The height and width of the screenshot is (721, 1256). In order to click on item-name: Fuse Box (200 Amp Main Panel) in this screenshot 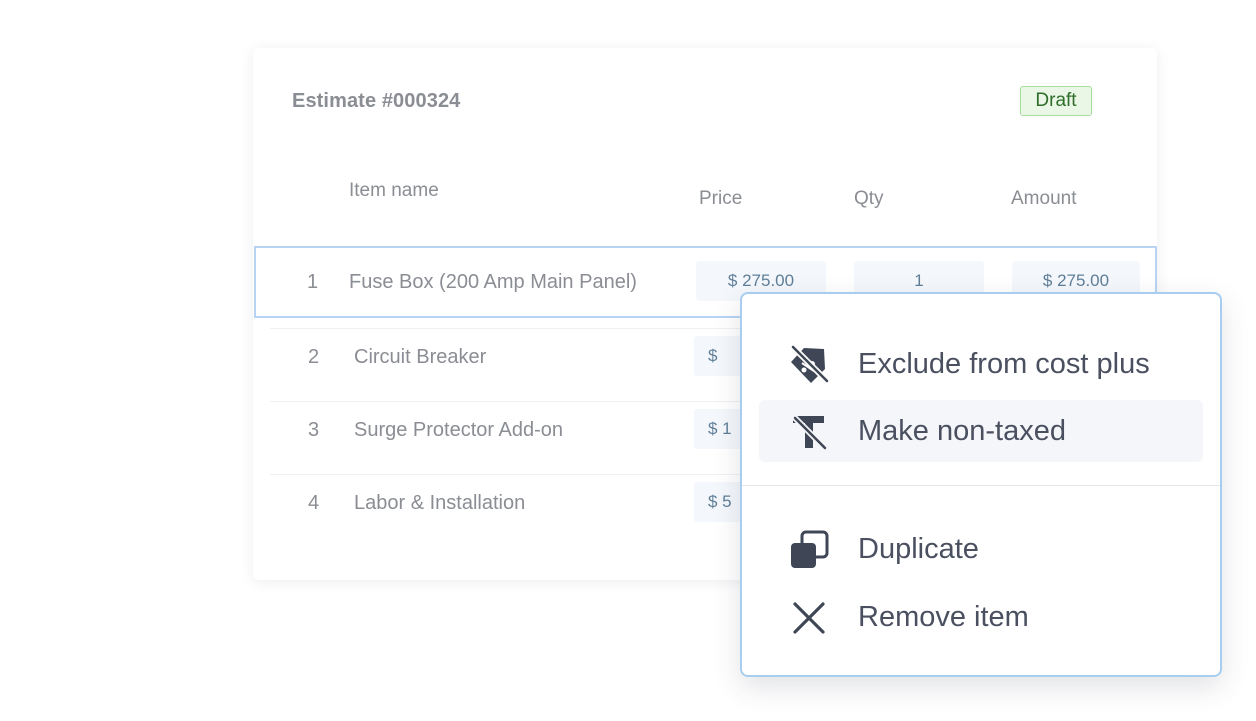, I will do `click(493, 282)`.